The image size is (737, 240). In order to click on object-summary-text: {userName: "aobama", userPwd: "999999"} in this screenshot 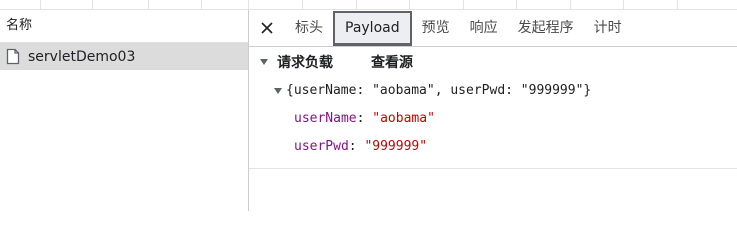, I will do `click(439, 90)`.